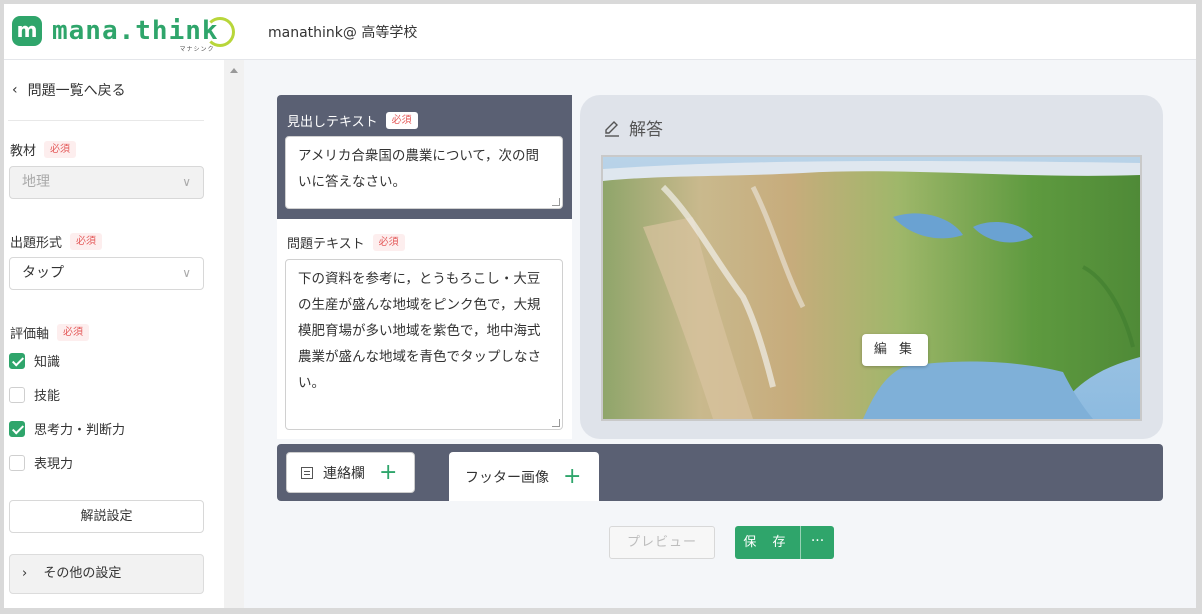  What do you see at coordinates (27, 31) in the screenshot?
I see `logo-mark-icon: m` at bounding box center [27, 31].